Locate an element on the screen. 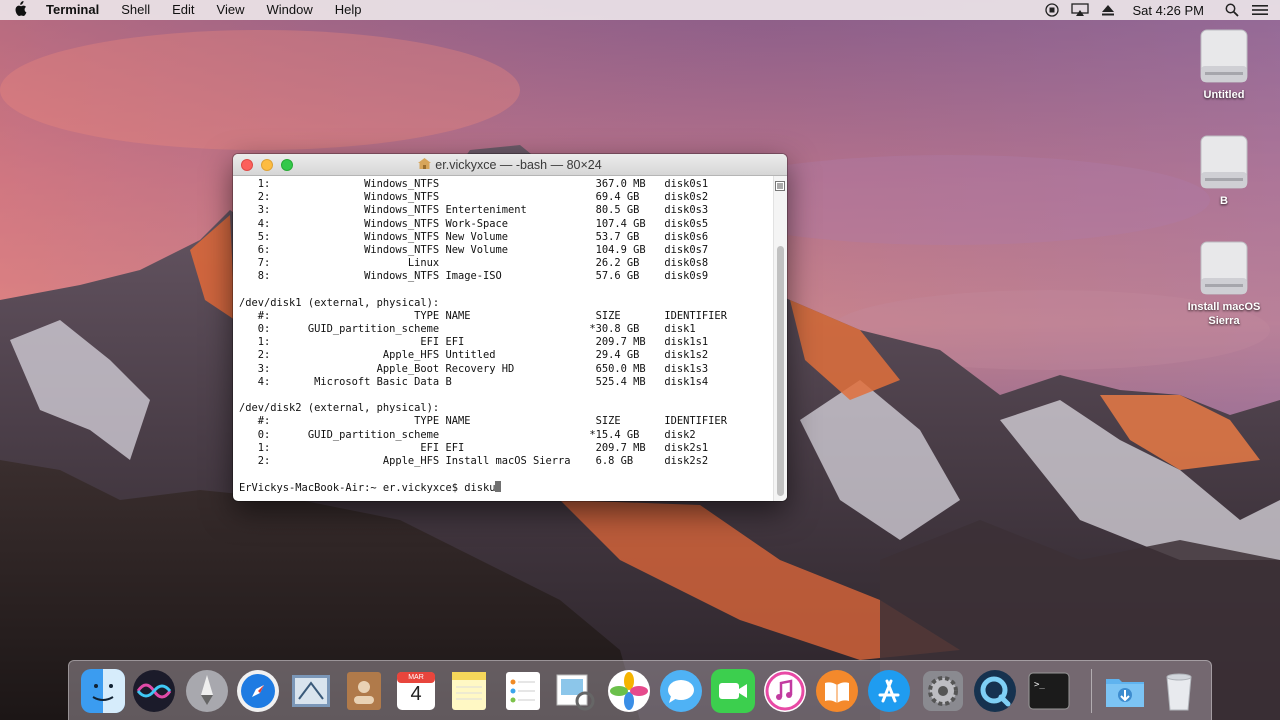 The width and height of the screenshot is (1280, 720). split-view-icon is located at coordinates (780, 184).